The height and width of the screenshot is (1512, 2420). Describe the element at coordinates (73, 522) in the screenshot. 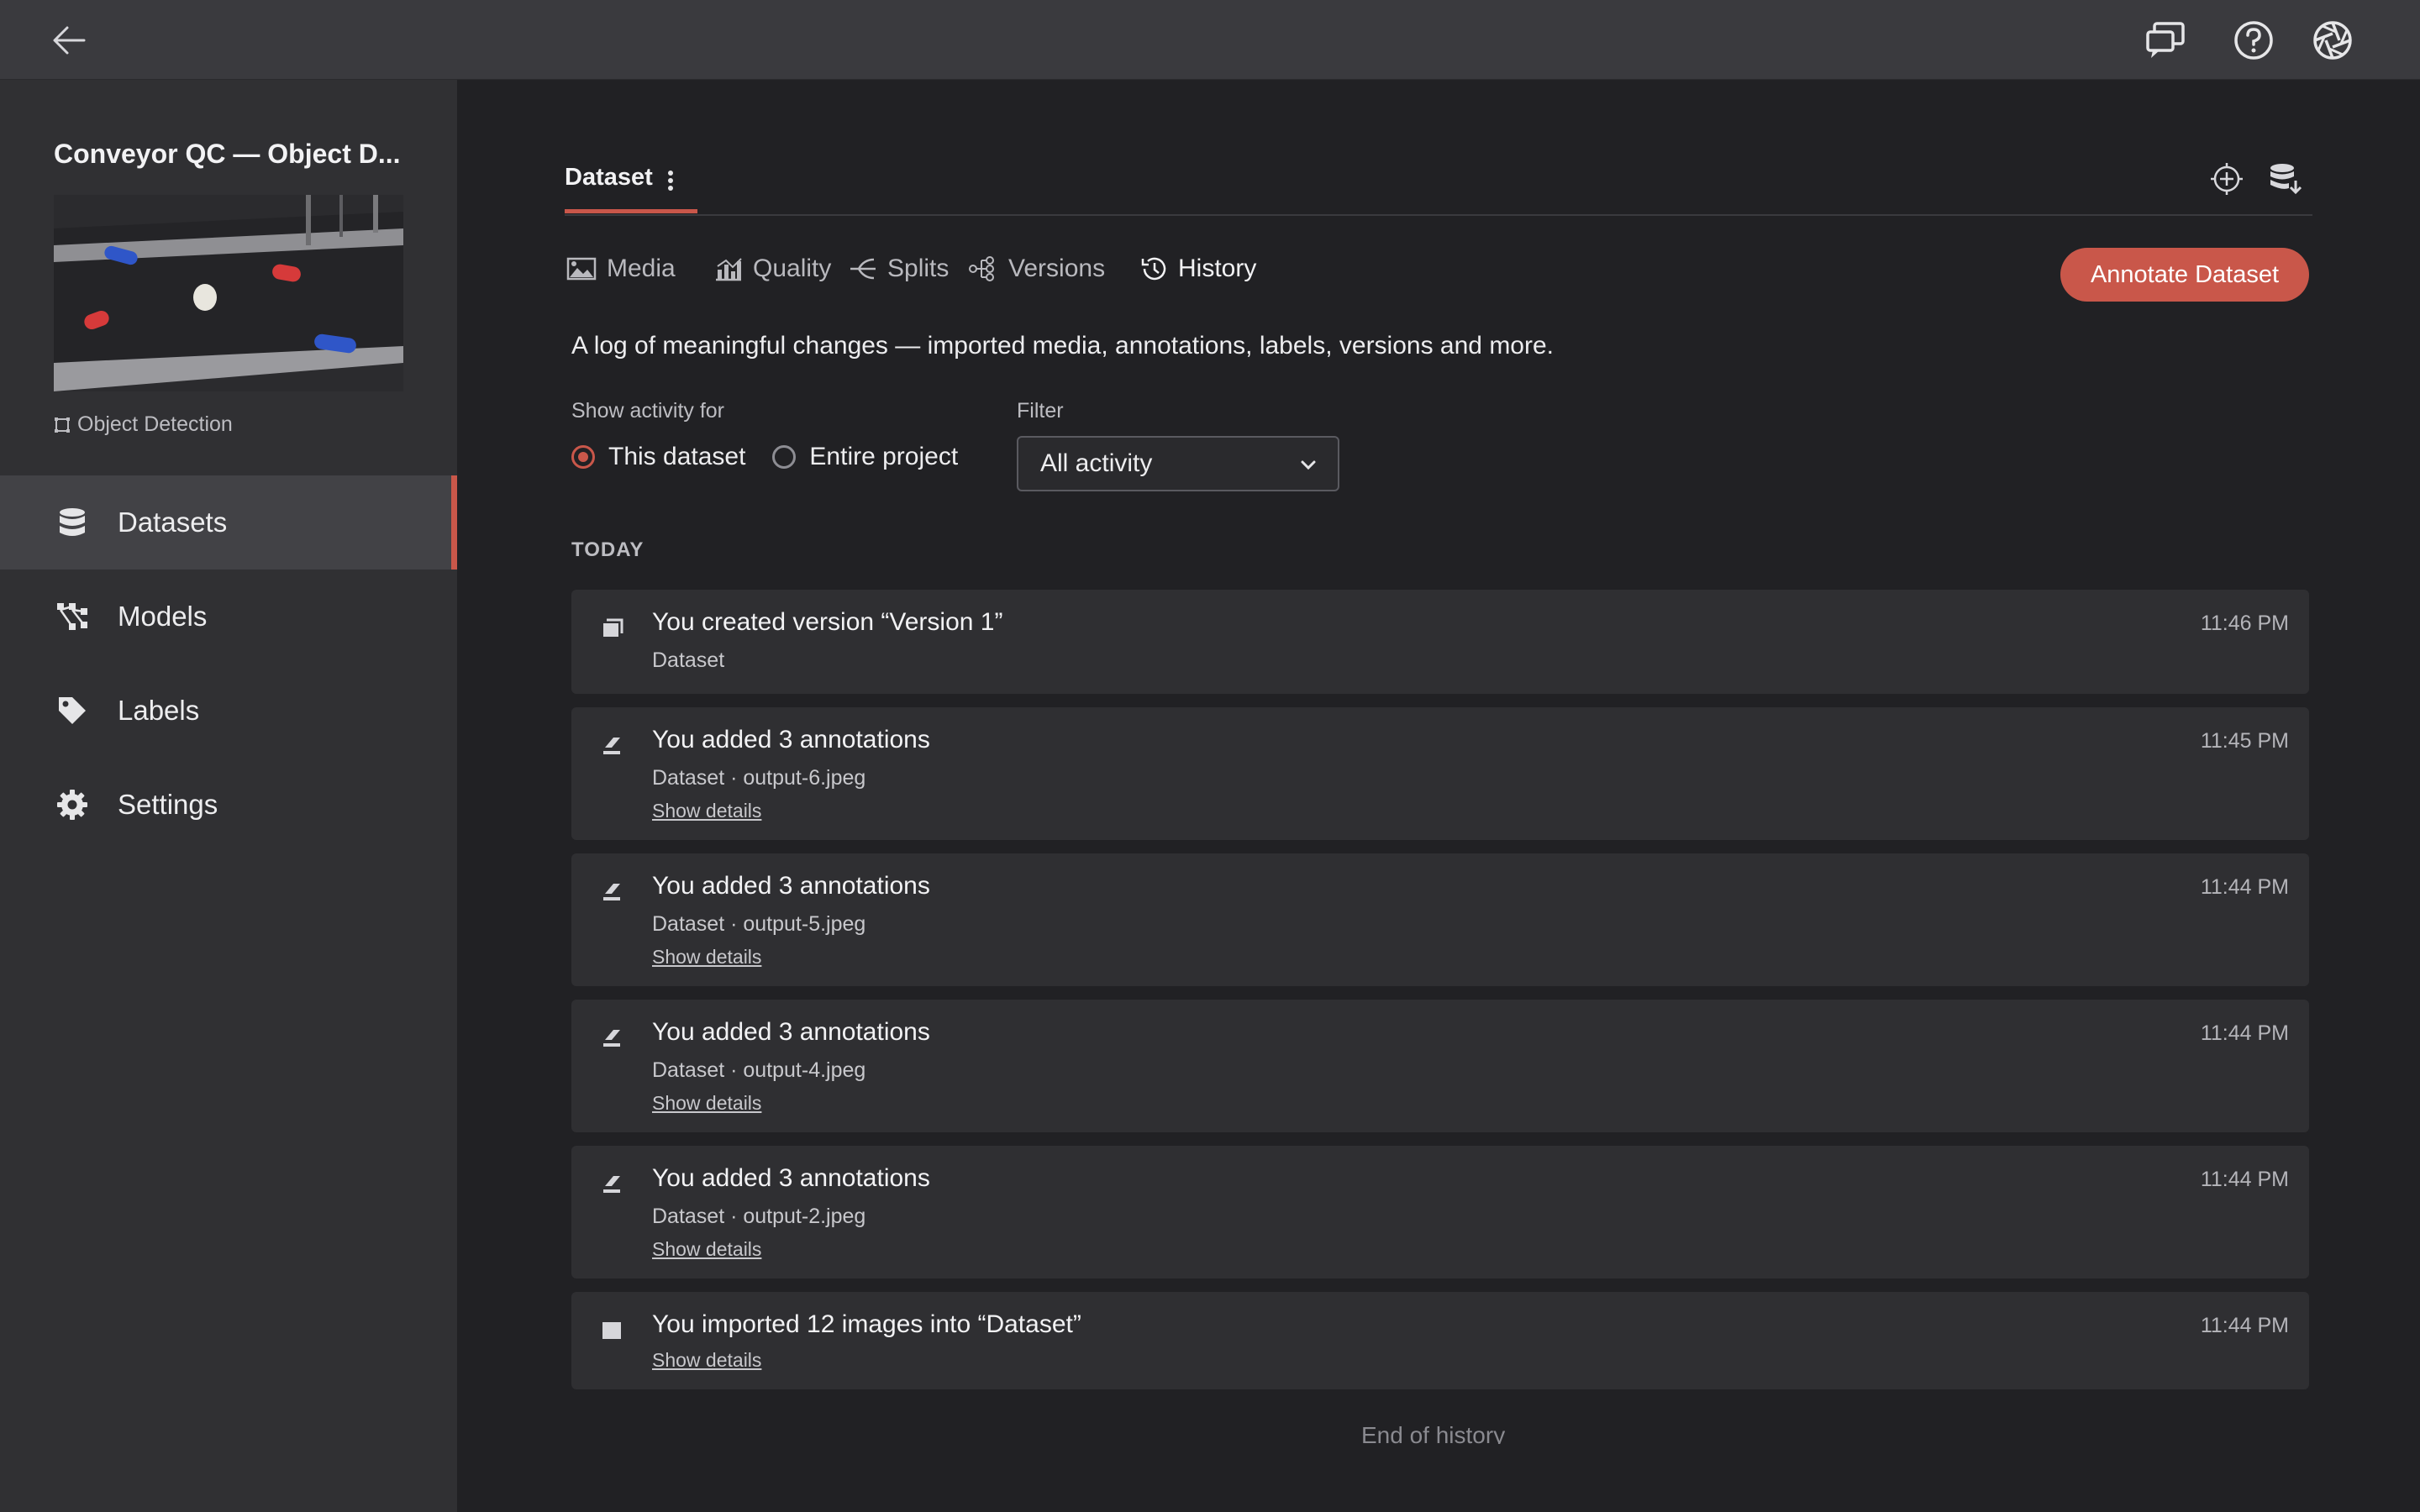

I see `database-icon` at that location.